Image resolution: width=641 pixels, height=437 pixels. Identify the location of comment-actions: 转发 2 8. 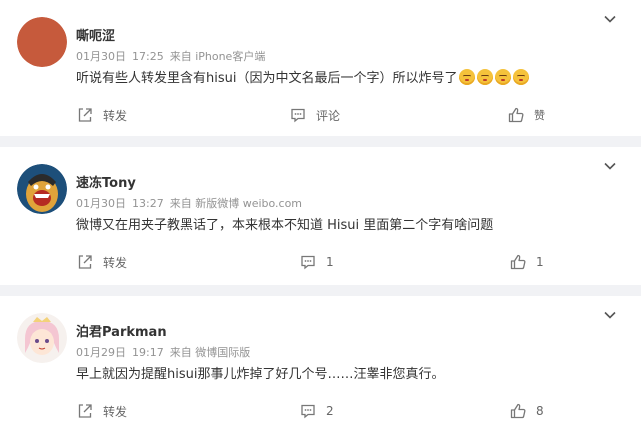
(320, 411).